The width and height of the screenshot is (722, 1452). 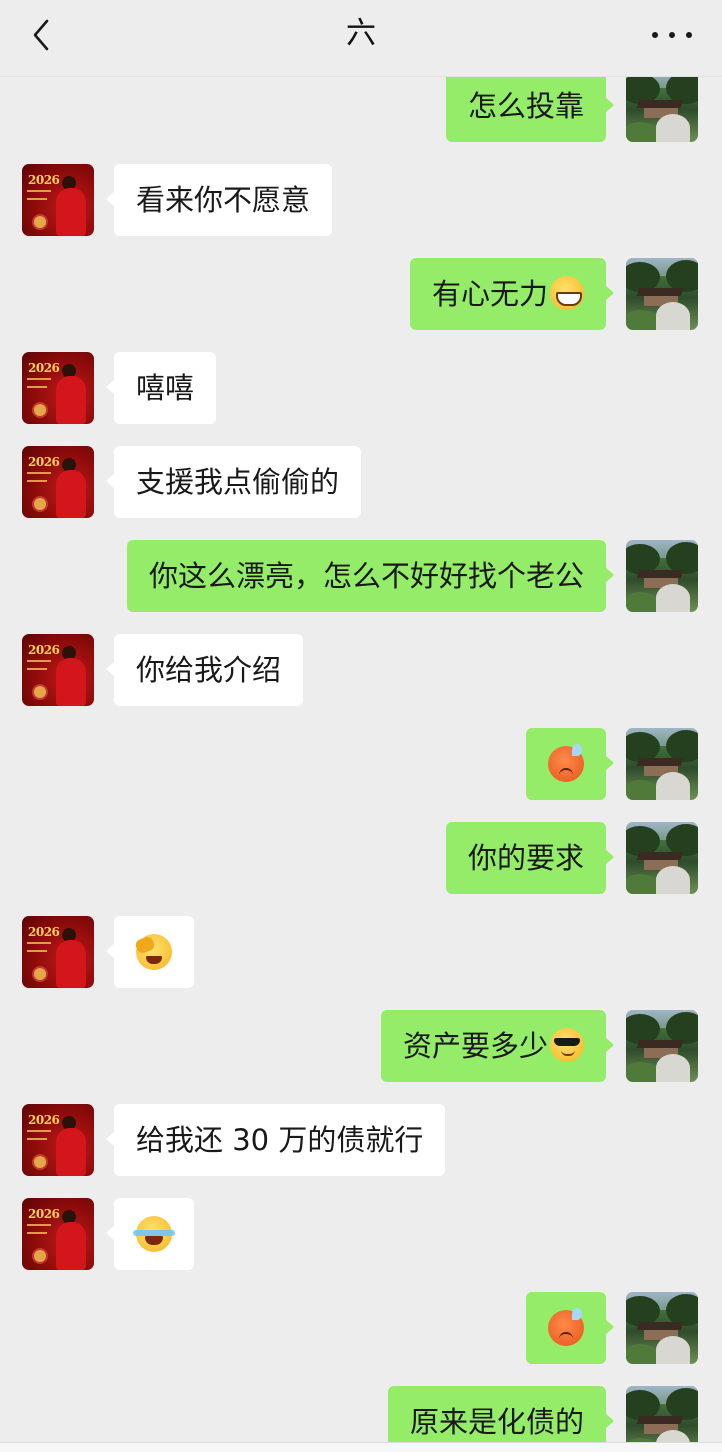 What do you see at coordinates (496, 1422) in the screenshot?
I see `message-text: 原来是化债的` at bounding box center [496, 1422].